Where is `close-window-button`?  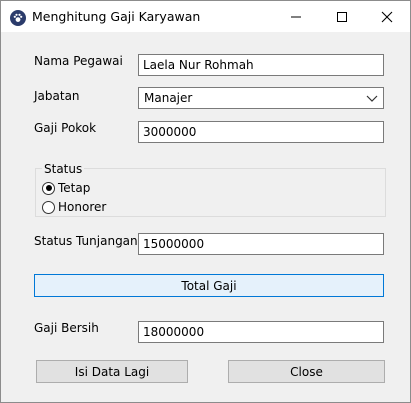
close-window-button is located at coordinates (387, 16).